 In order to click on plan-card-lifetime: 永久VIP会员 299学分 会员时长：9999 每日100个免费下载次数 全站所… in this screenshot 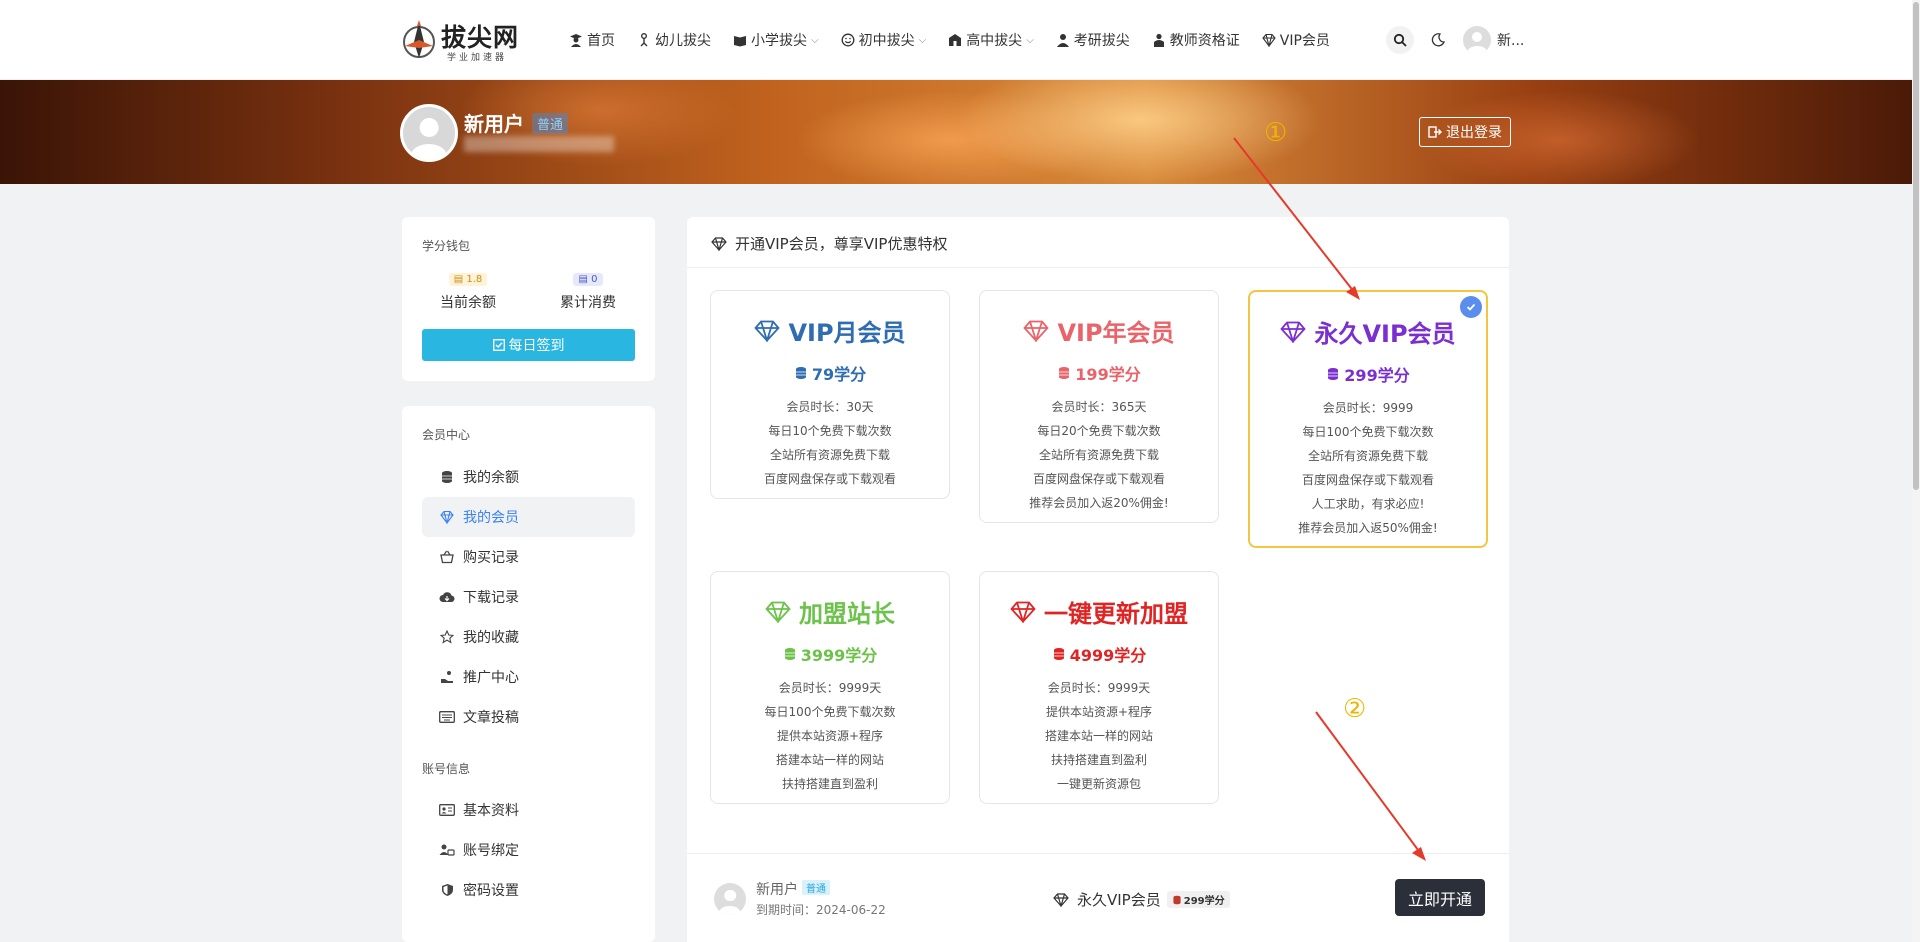, I will do `click(1368, 419)`.